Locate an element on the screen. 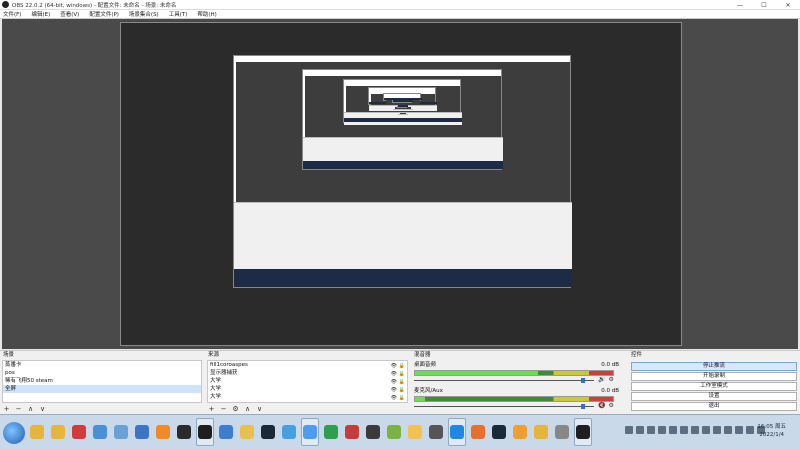 The width and height of the screenshot is (800, 450). muted-speaker-icon: 🔇 is located at coordinates (601, 405).